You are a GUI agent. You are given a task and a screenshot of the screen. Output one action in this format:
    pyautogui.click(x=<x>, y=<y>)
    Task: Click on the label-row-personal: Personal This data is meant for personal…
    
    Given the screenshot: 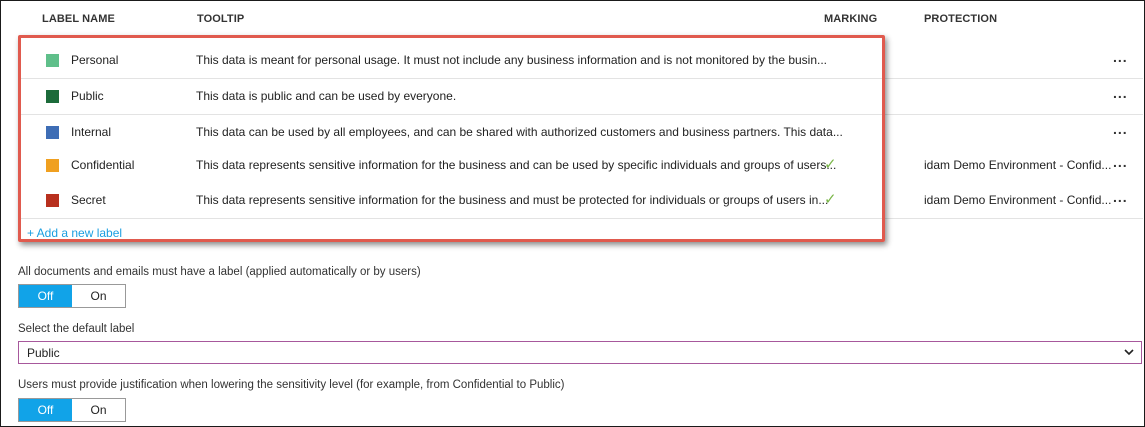 What is the action you would take?
    pyautogui.click(x=580, y=61)
    